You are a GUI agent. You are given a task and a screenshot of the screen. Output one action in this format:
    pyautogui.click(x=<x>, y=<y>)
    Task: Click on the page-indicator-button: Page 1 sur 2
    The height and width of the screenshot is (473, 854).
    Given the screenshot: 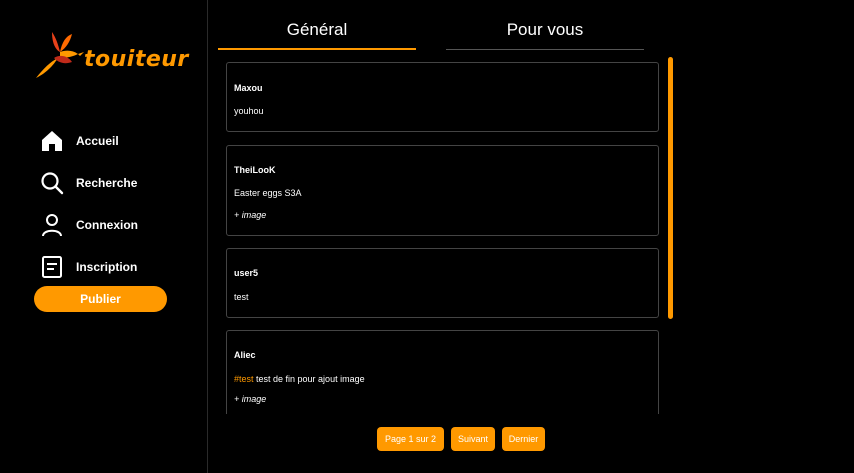 What is the action you would take?
    pyautogui.click(x=410, y=439)
    